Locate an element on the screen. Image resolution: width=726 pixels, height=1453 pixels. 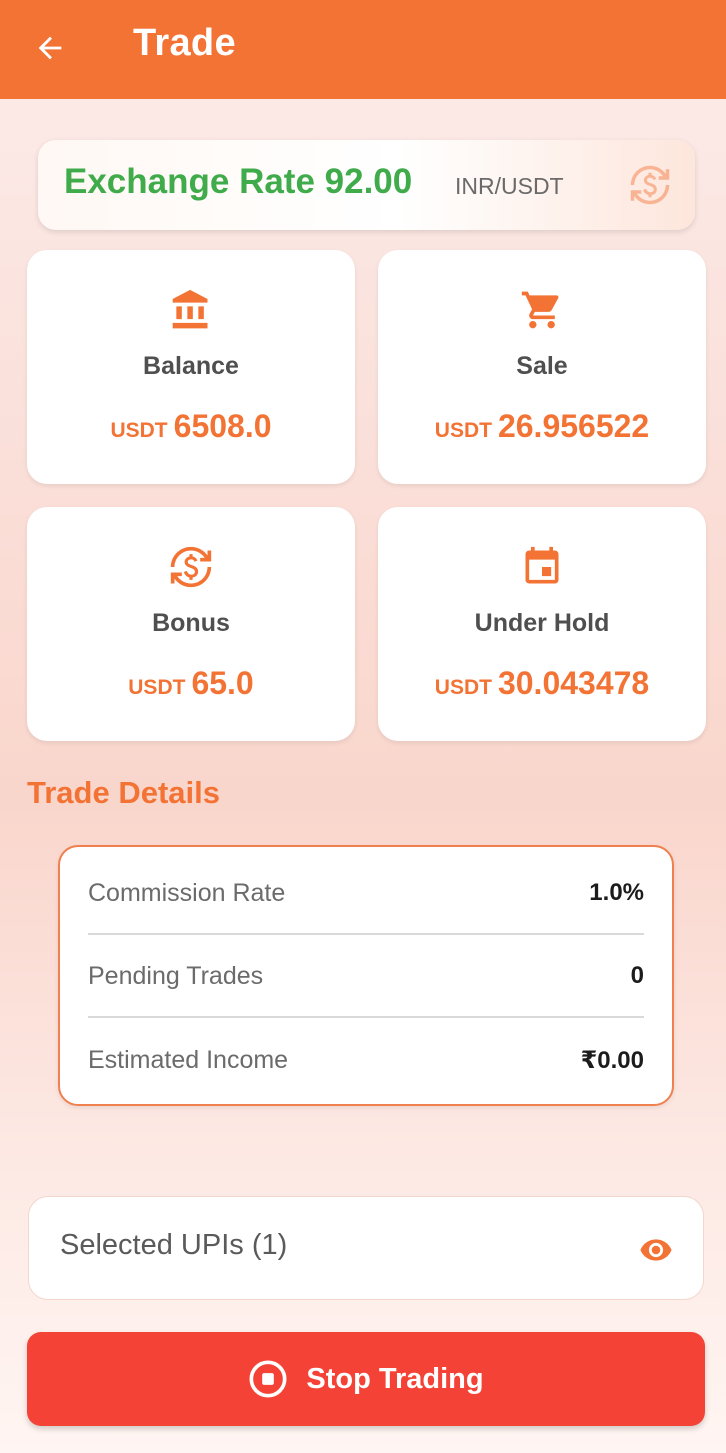
trade-details-title: Trade Details is located at coordinates (123, 792).